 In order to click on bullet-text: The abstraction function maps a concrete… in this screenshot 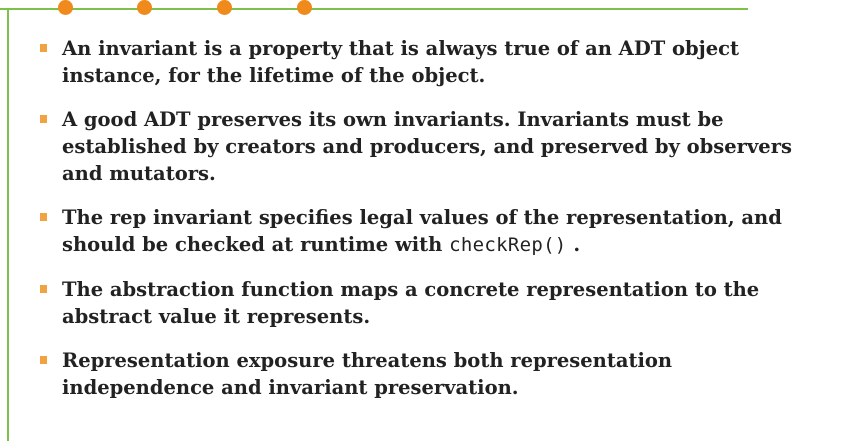, I will do `click(411, 303)`.